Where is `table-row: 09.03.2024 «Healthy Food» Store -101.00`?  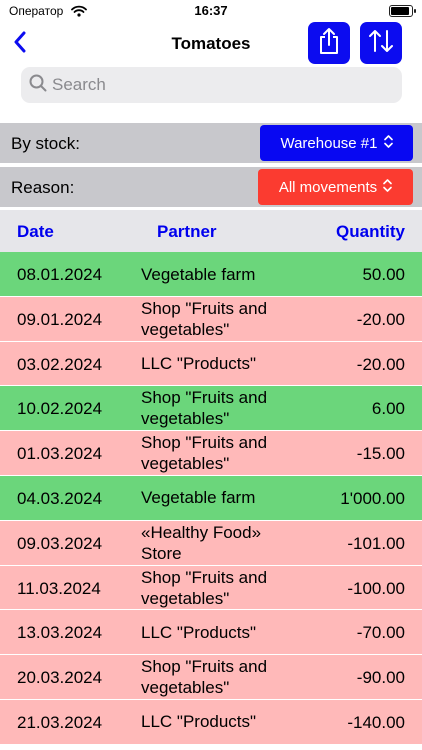
table-row: 09.03.2024 «Healthy Food» Store -101.00 is located at coordinates (211, 543).